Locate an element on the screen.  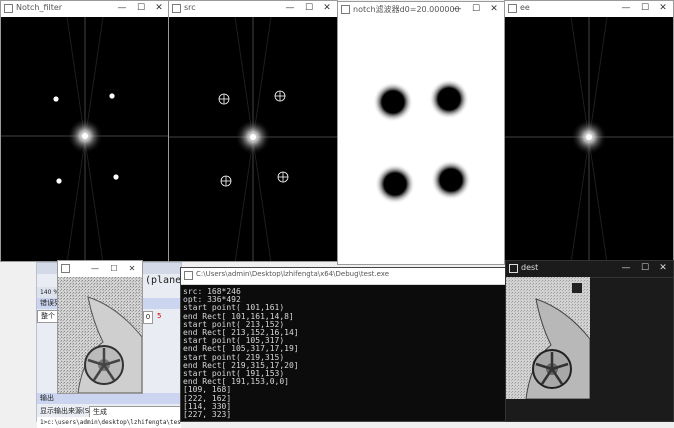
message-tab: 5 is located at coordinates (167, 316).